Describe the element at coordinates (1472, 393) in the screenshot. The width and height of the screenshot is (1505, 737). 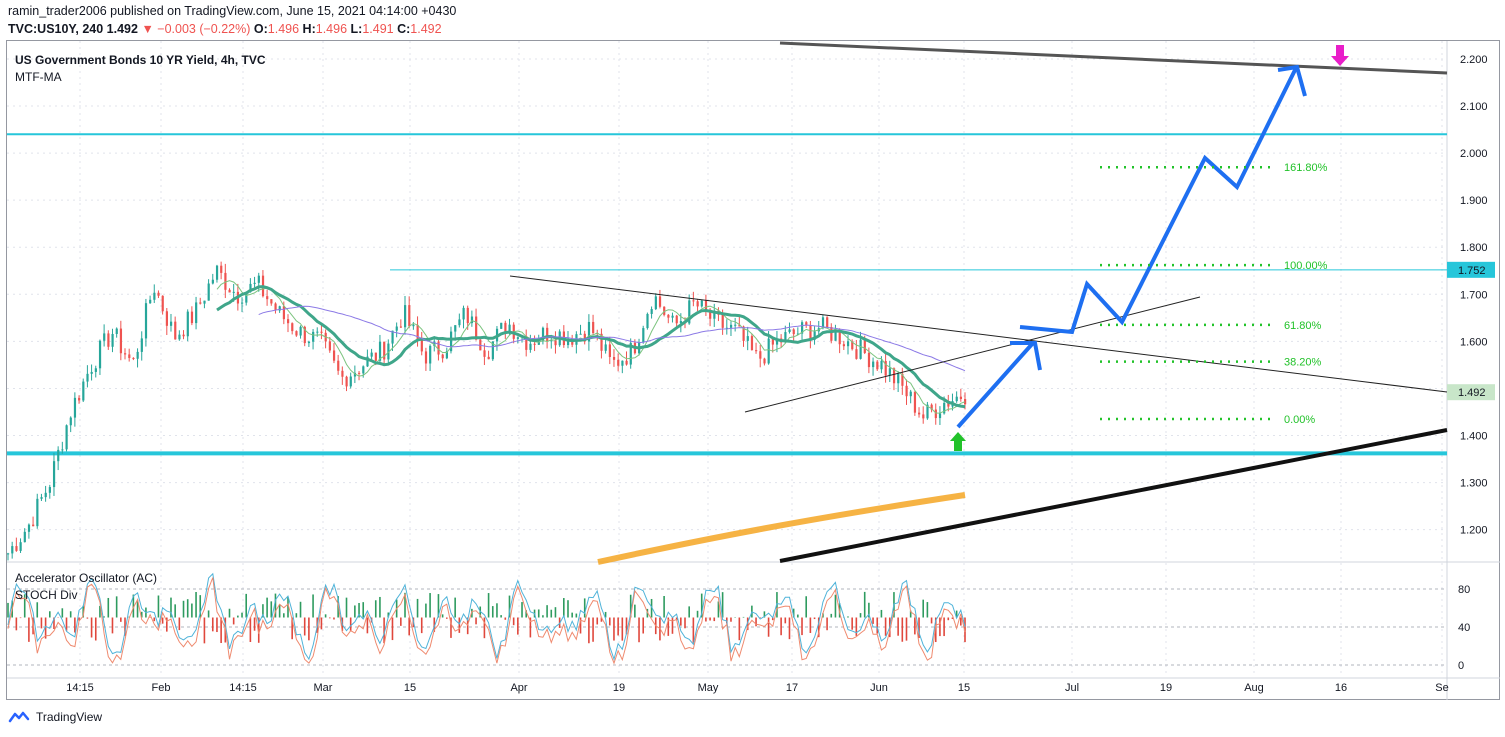
I see `last-price-label: 1.492` at that location.